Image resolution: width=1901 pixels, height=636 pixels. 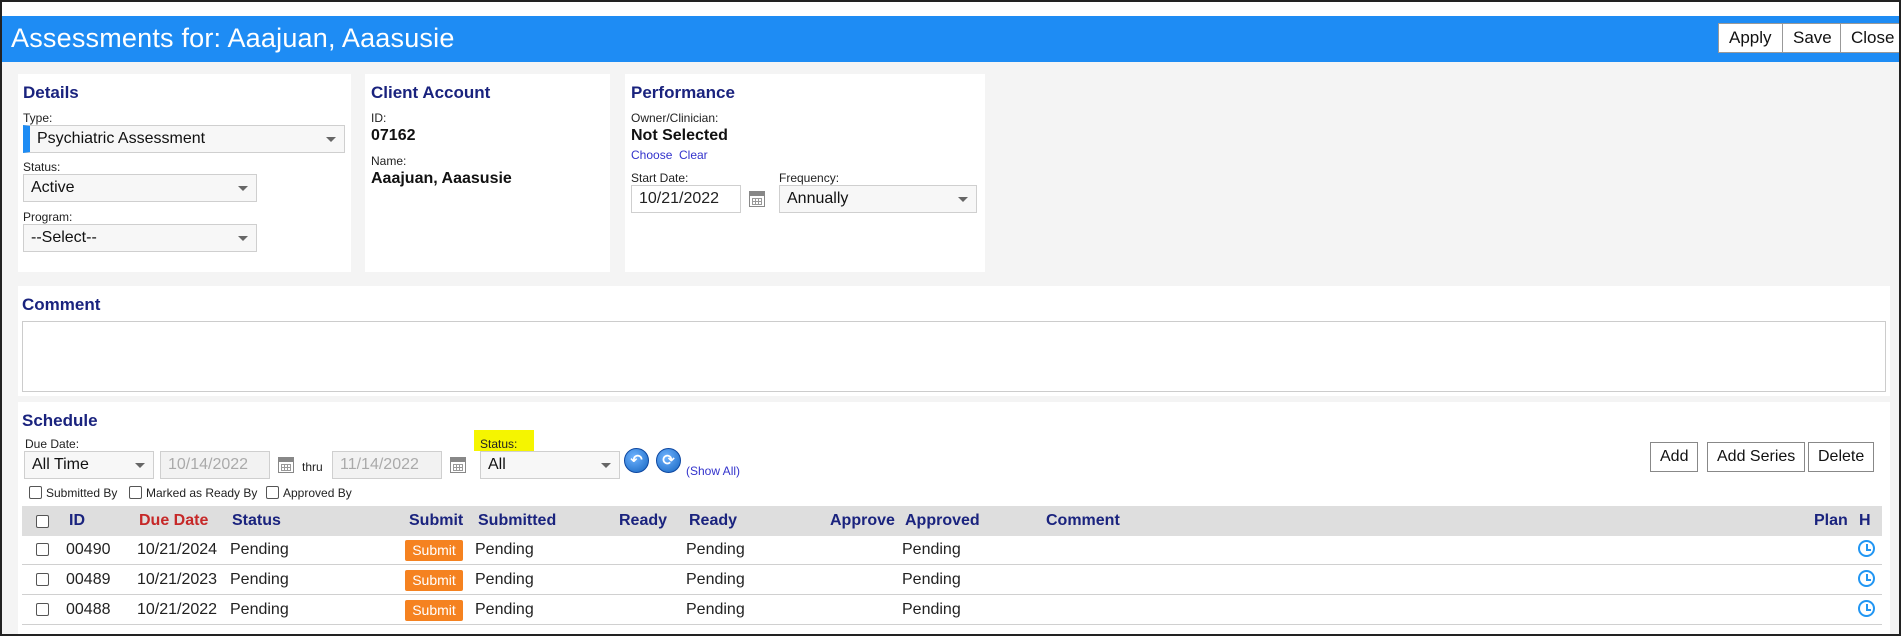 I want to click on status-select: Active, so click(x=140, y=188).